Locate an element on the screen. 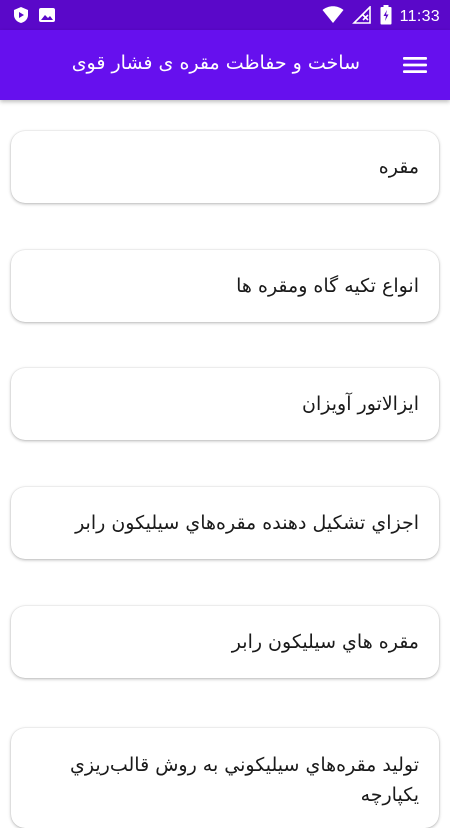  list-item: مقره هاي سيليكون رابر is located at coordinates (225, 642).